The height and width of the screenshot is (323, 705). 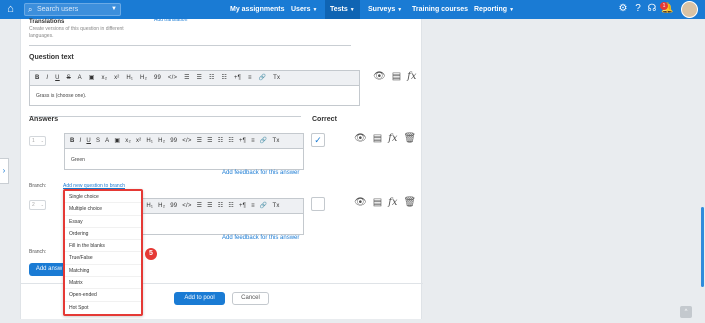 What do you see at coordinates (184, 151) in the screenshot?
I see `answer-1-editor: B I U S A ▣ x₂ x² H₁ H₂ 99 </> ☰ ☰ ☷ ☷ +¶ ≡ 🔗 Tx Green` at bounding box center [184, 151].